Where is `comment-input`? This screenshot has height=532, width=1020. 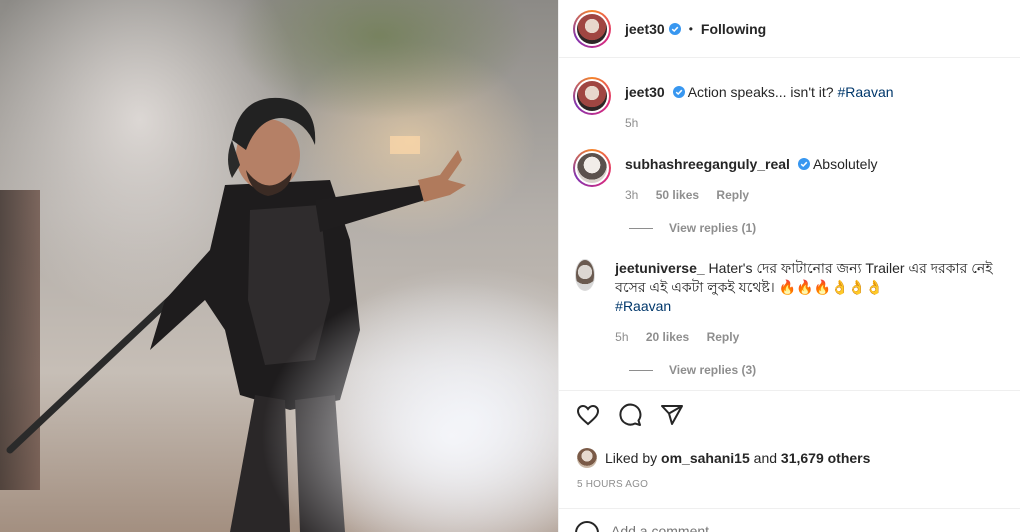 comment-input is located at coordinates (761, 527).